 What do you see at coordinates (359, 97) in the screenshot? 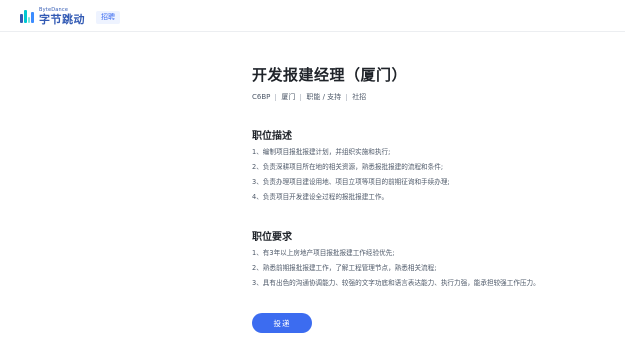
I see `job-type: 社招` at bounding box center [359, 97].